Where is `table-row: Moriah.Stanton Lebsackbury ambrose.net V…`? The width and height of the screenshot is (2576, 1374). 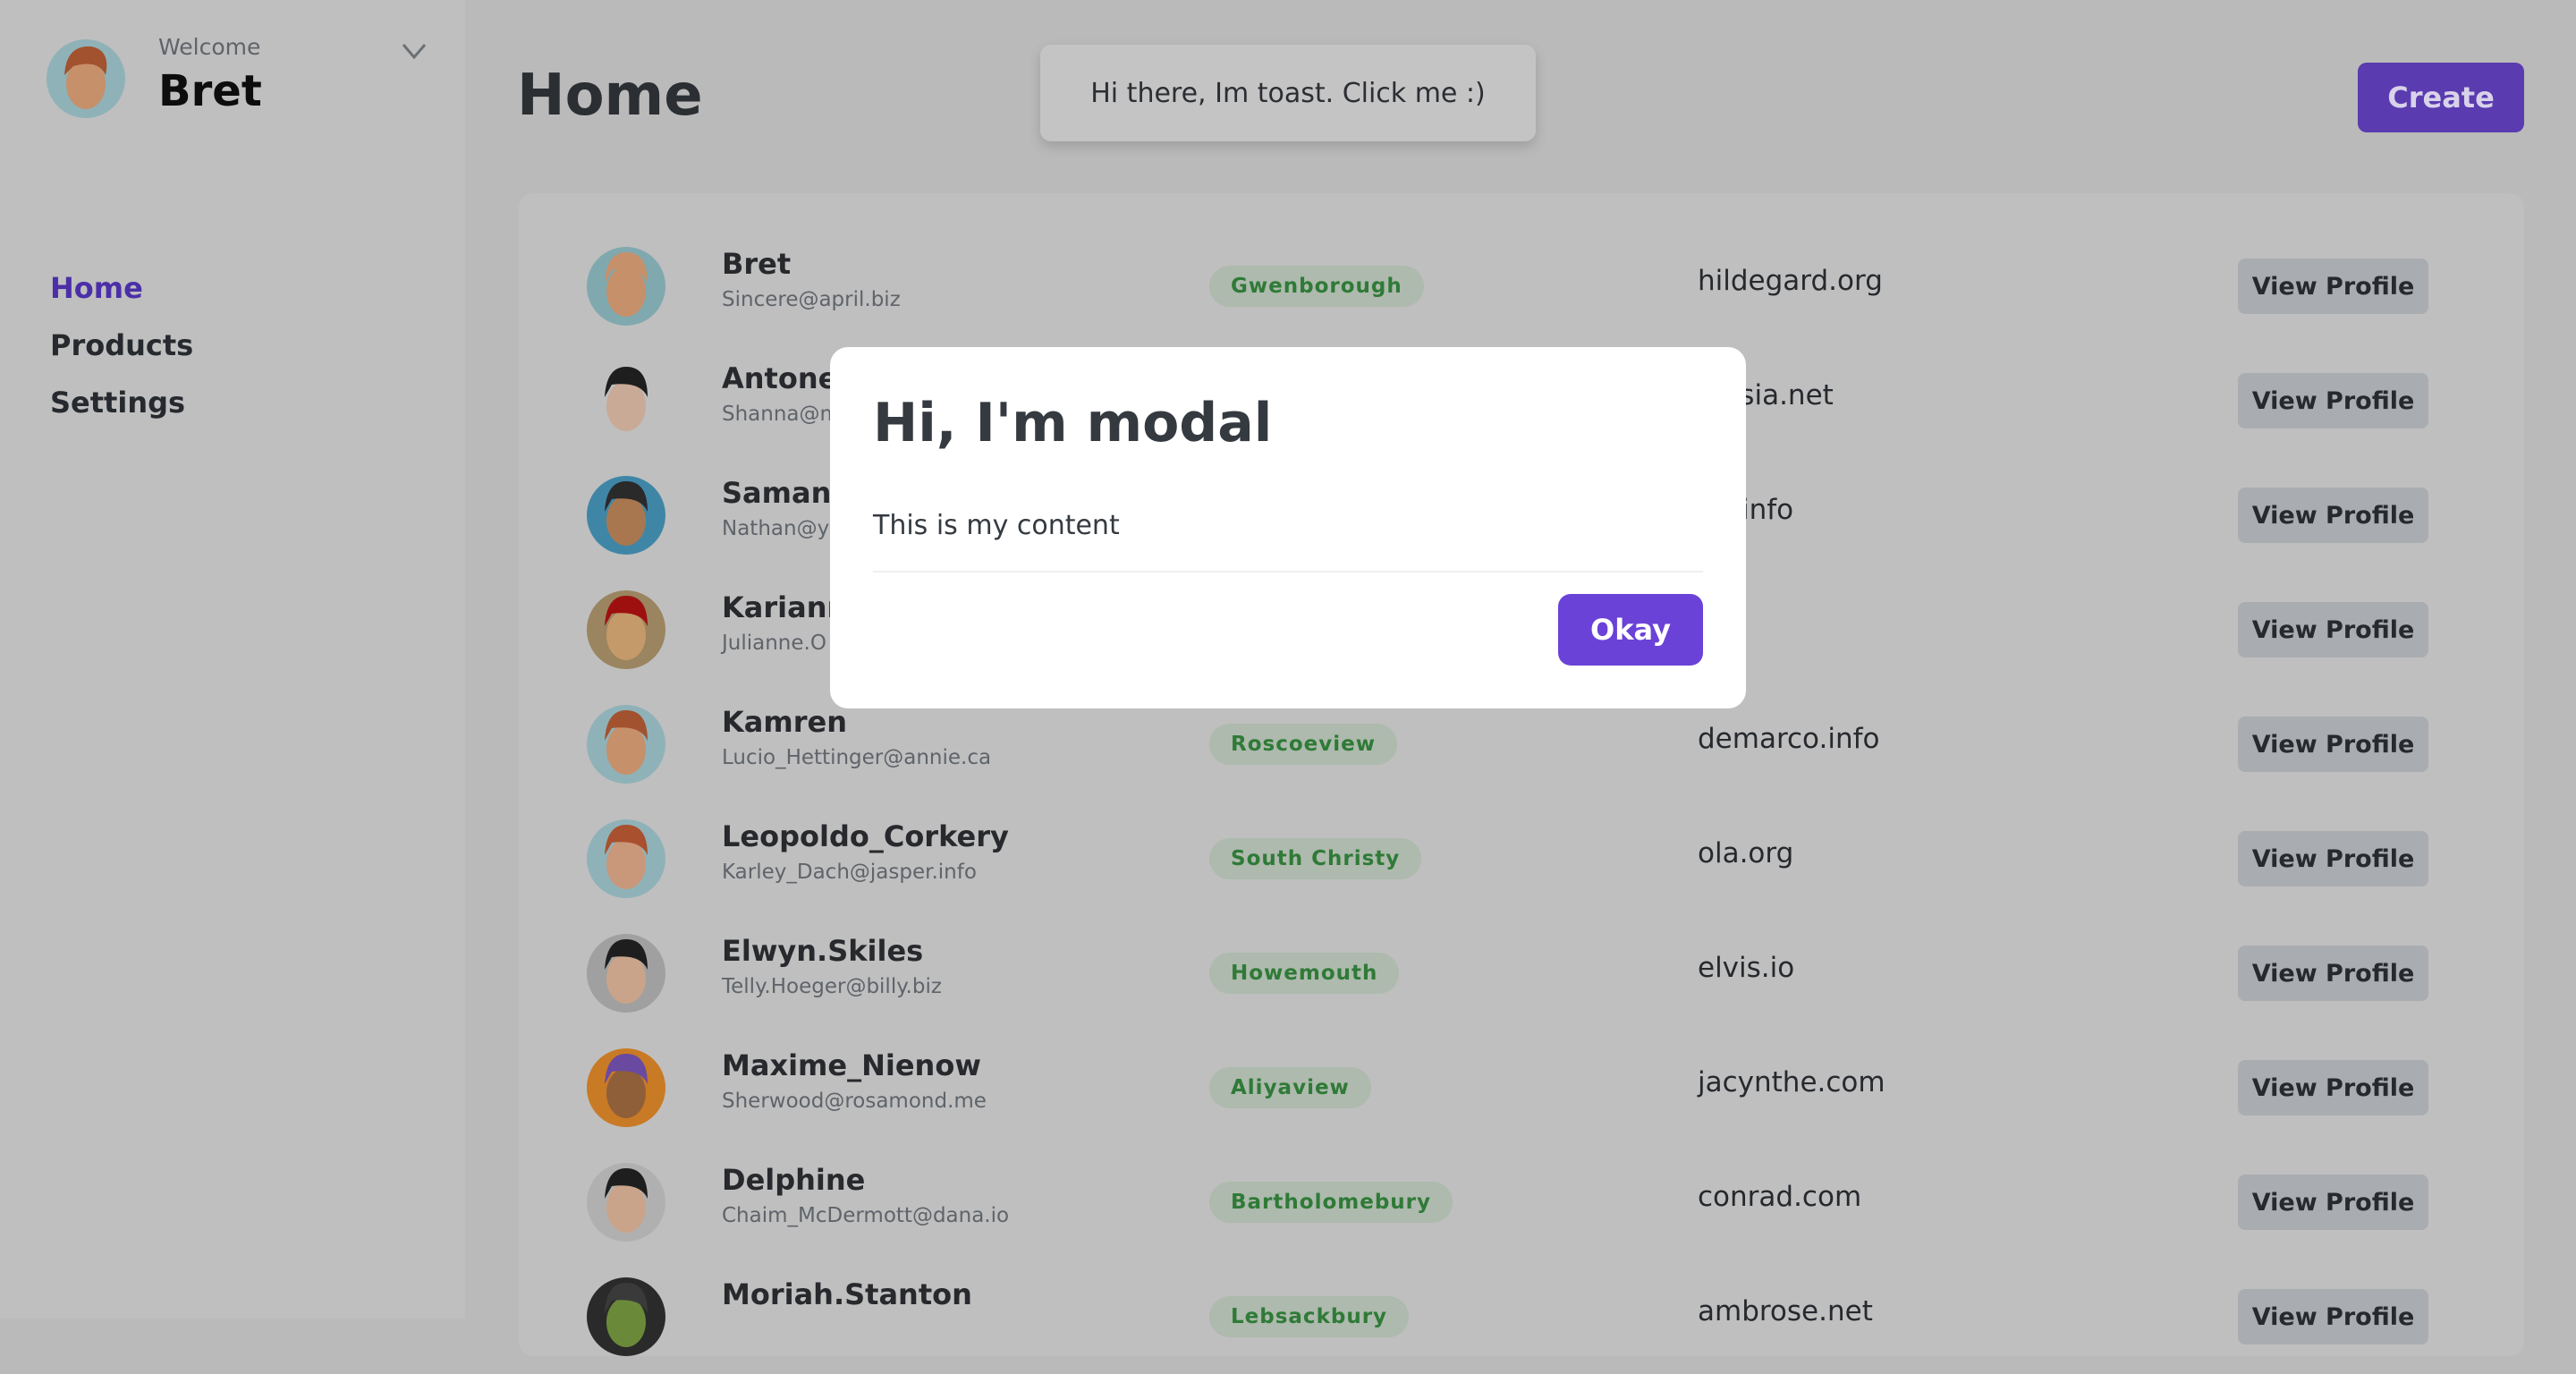 table-row: Moriah.Stanton Lebsackbury ambrose.net V… is located at coordinates (1521, 1317).